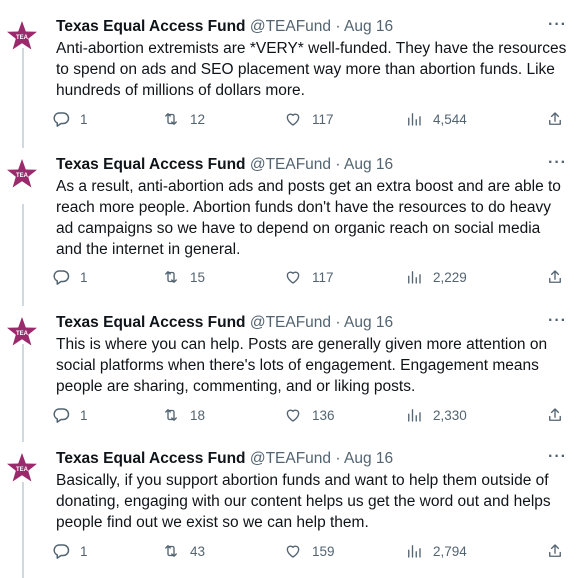 This screenshot has width=581, height=578. I want to click on retweet-count: 18, so click(198, 415).